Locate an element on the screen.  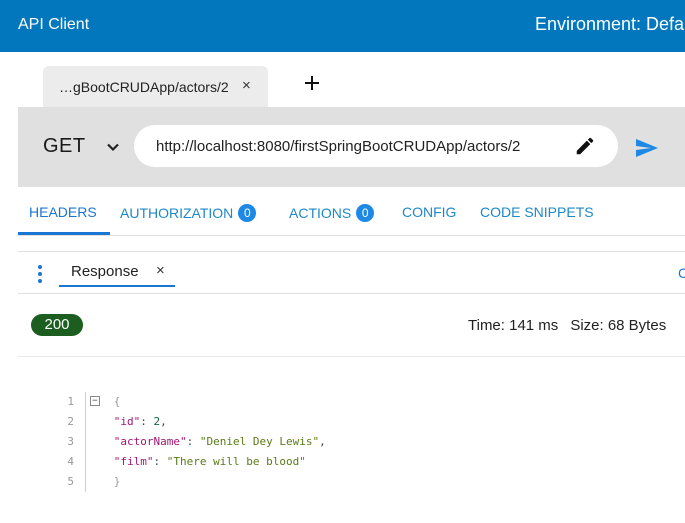
code-line: 2 "id": 2, is located at coordinates (113, 422).